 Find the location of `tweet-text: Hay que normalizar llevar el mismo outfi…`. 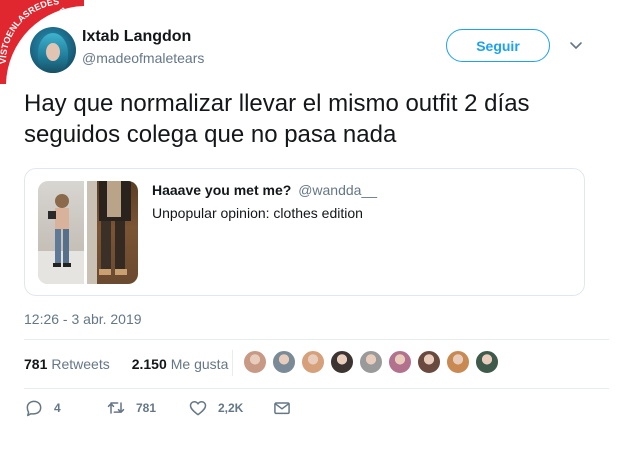

tweet-text: Hay que normalizar llevar el mismo outfi… is located at coordinates (277, 119).